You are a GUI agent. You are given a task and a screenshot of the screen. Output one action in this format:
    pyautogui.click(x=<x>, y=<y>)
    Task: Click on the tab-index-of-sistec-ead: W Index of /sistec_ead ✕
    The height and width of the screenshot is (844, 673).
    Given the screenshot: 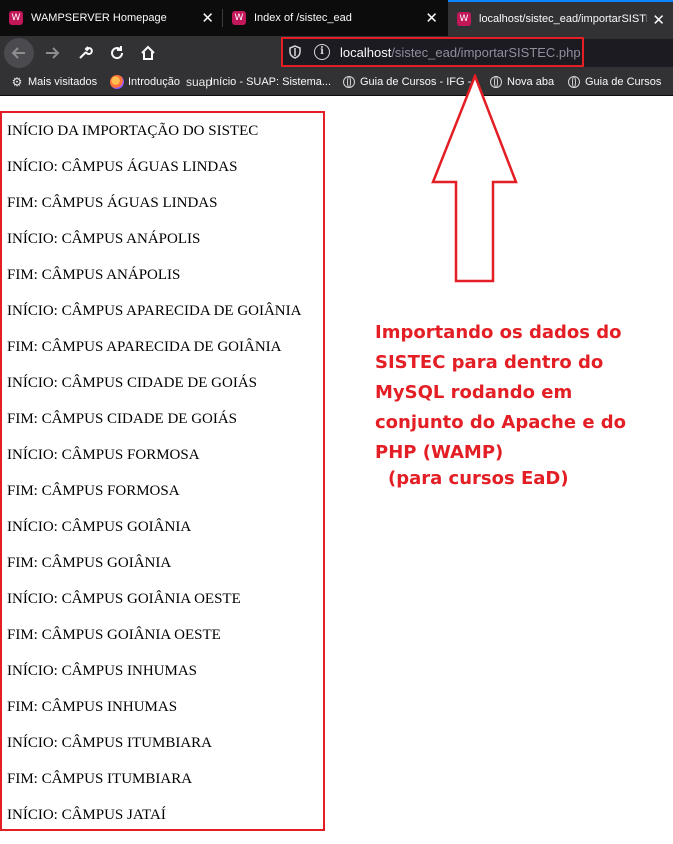 What is the action you would take?
    pyautogui.click(x=334, y=18)
    